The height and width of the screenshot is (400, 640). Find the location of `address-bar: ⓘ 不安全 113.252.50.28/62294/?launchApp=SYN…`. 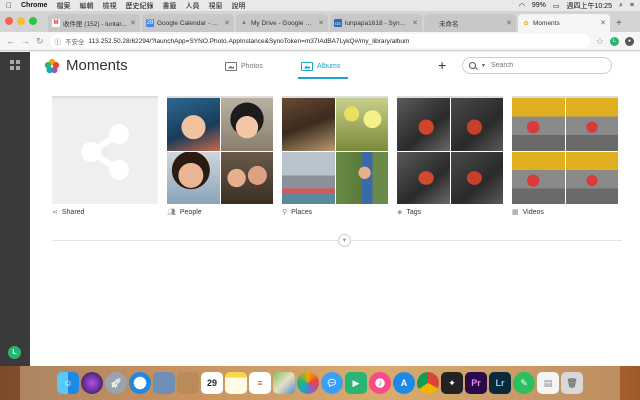

address-bar: ⓘ 不安全 113.252.50.28/62294/?launchApp=SYN… is located at coordinates (319, 41).